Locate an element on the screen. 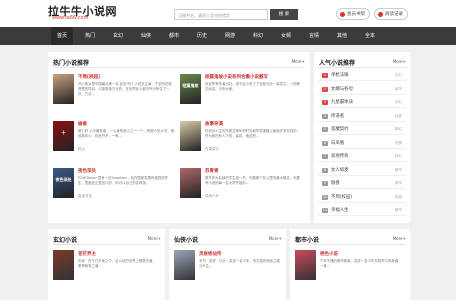 Image resolution: width=456 pixels, height=300 pixels. ranking-item: 3 九星霸体诀 玄幻 is located at coordinates (362, 102).